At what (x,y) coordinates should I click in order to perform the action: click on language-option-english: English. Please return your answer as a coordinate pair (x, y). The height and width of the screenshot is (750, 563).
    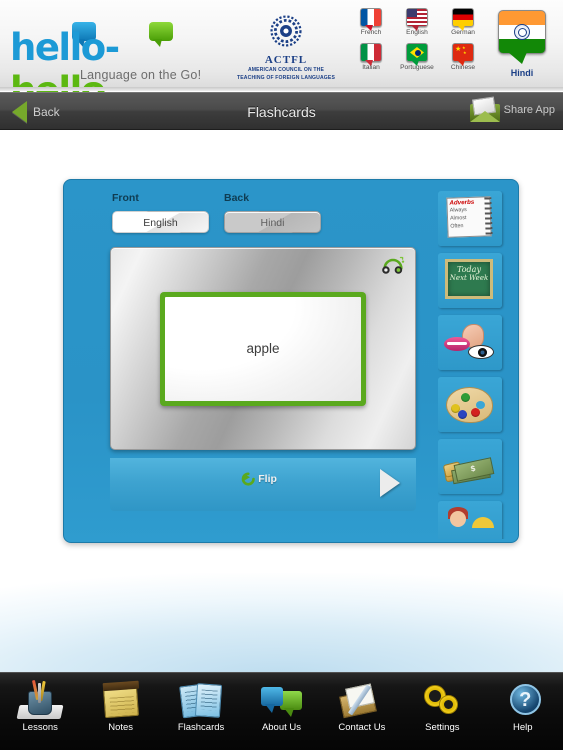
    Looking at the image, I should click on (417, 22).